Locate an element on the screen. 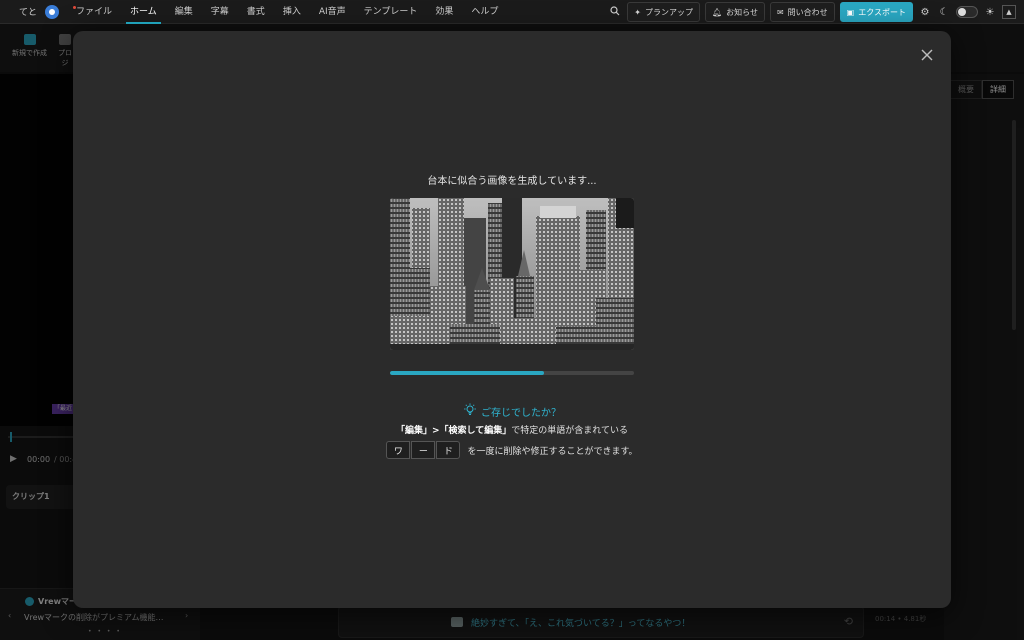 The width and height of the screenshot is (1024, 640). sun-icon: ☀ is located at coordinates (990, 12).